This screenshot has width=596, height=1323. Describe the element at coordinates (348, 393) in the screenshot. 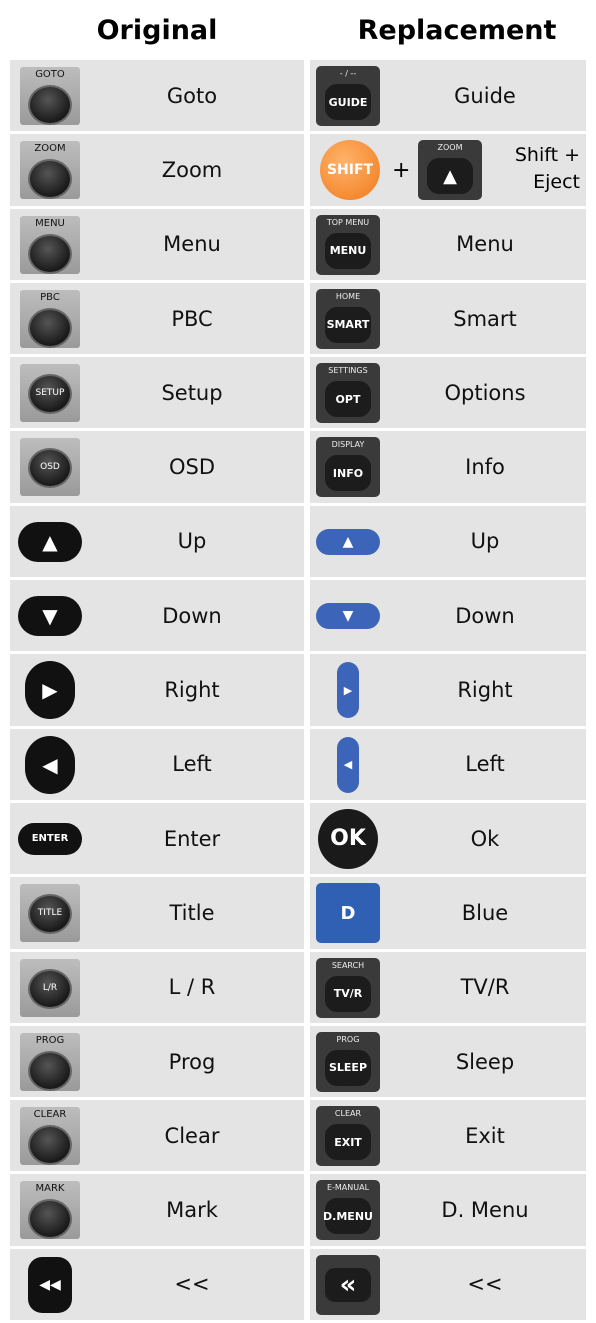

I see `opt-button-image: SETTINGS OPT` at that location.